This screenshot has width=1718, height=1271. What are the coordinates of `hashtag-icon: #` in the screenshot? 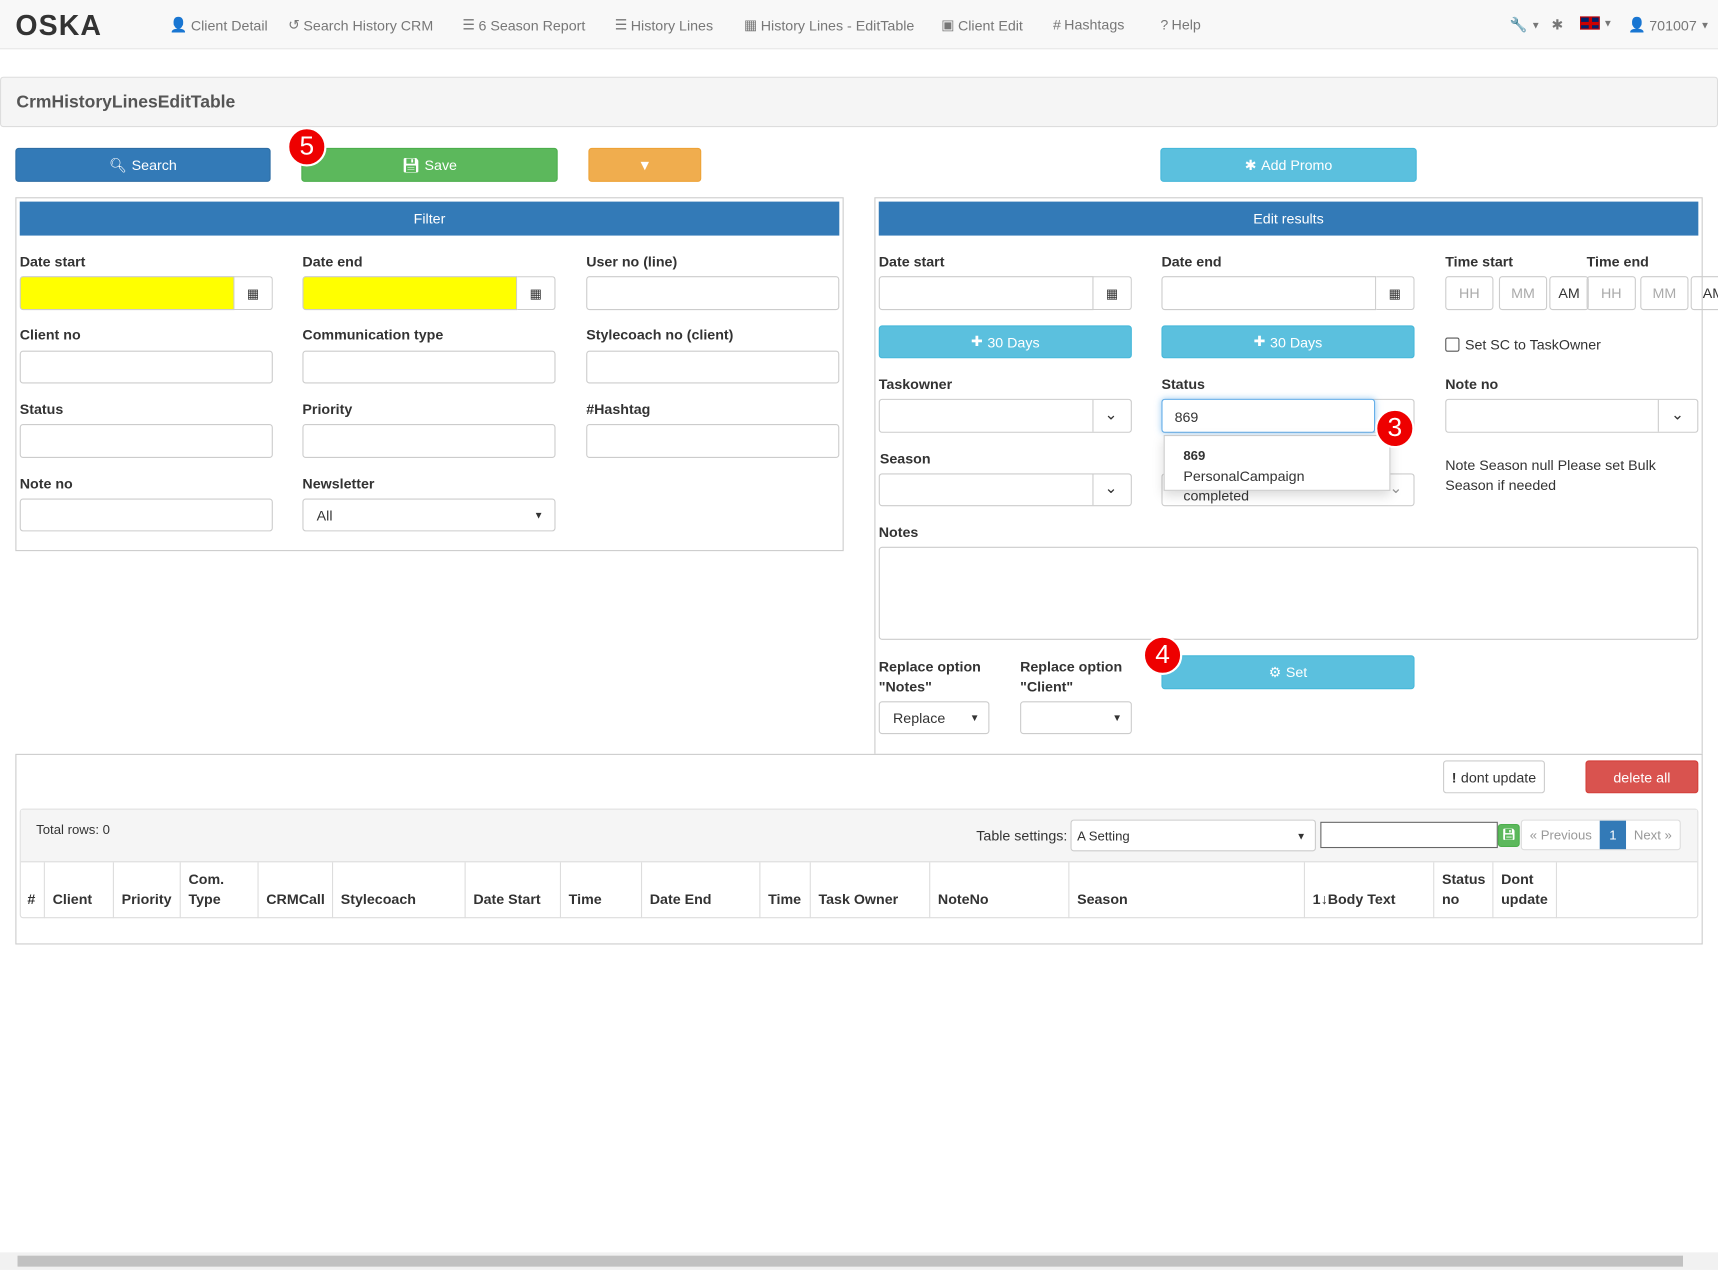 It's located at (1056, 24).